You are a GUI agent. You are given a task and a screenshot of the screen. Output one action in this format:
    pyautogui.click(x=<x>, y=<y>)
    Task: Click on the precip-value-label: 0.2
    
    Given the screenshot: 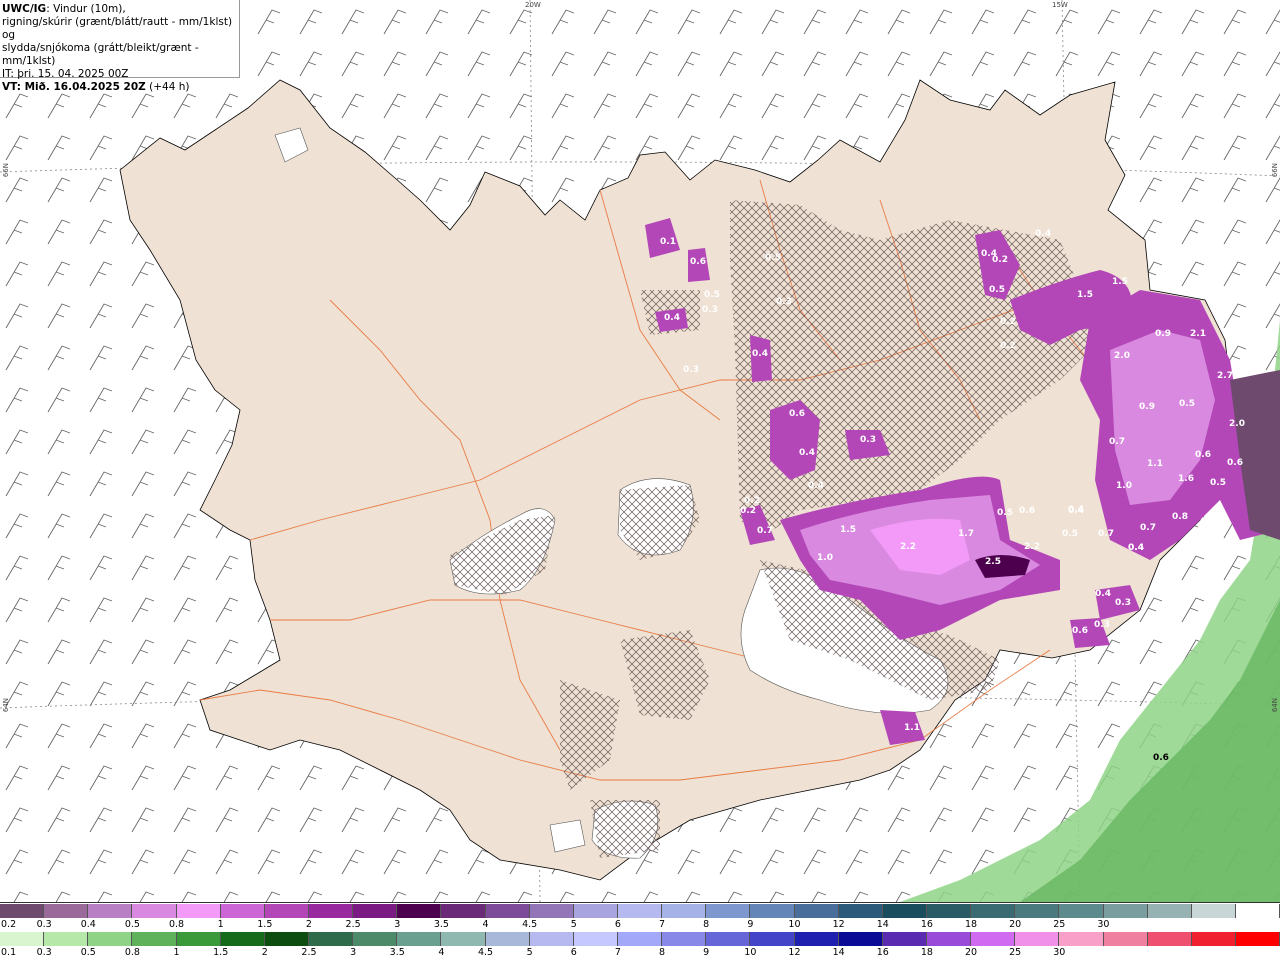 What is the action you would take?
    pyautogui.click(x=1000, y=260)
    